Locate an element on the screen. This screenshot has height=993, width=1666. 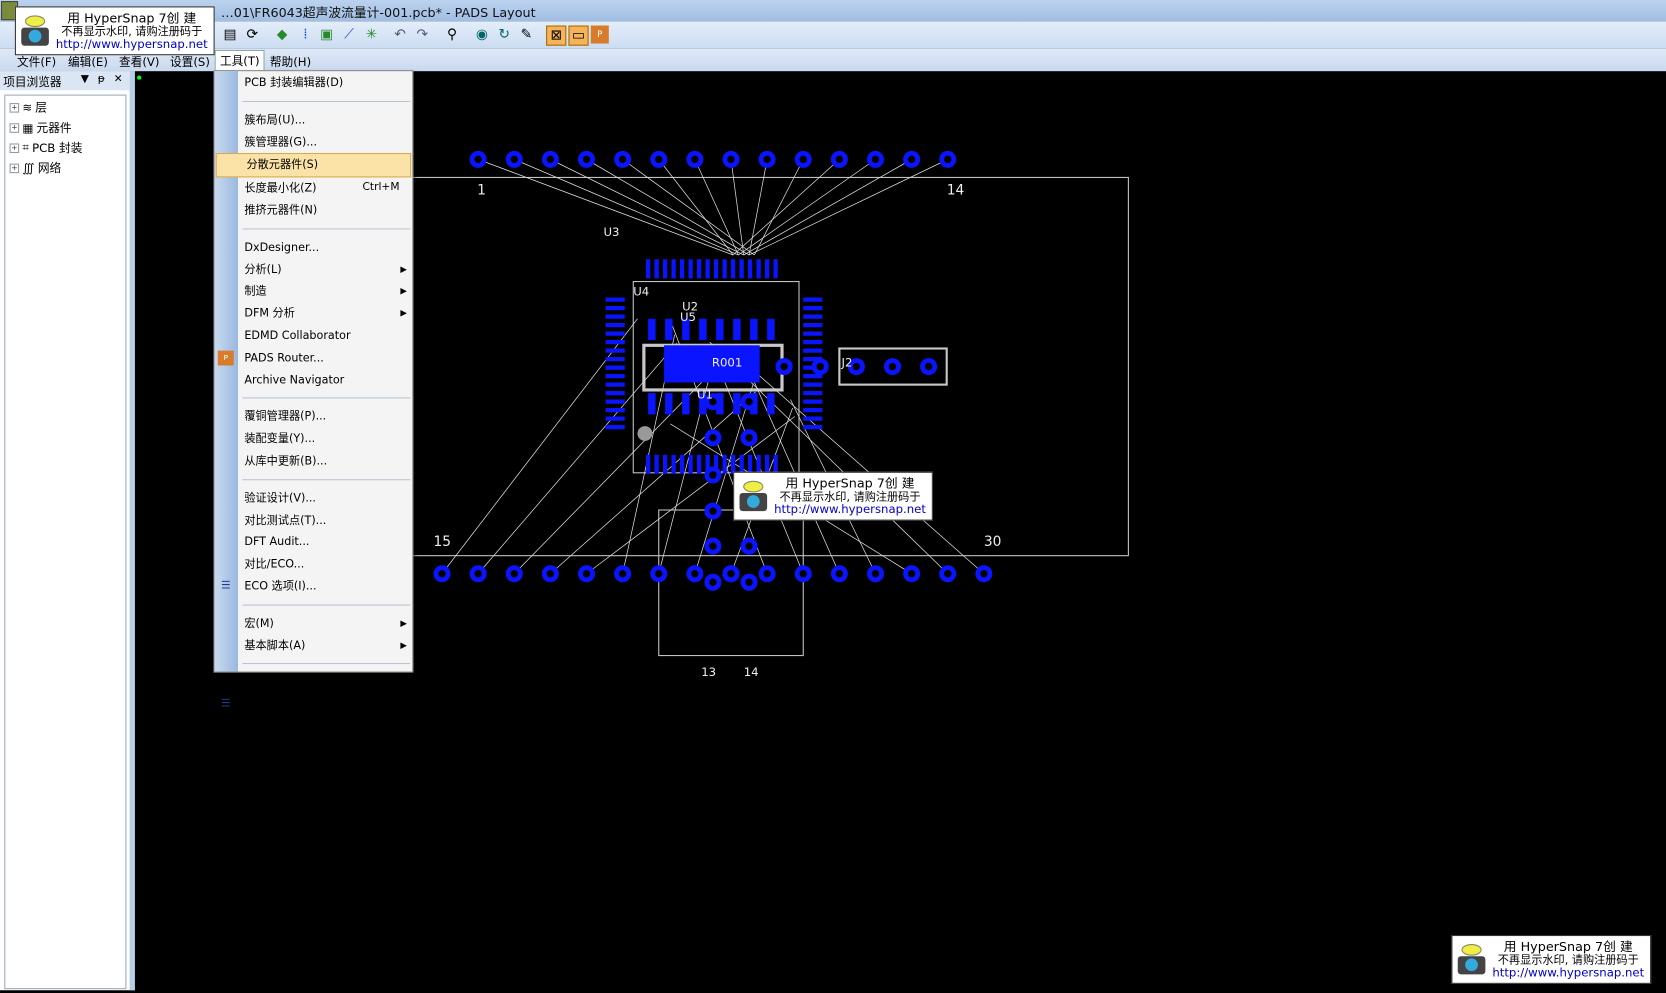
menu-separator is located at coordinates (314, 398).